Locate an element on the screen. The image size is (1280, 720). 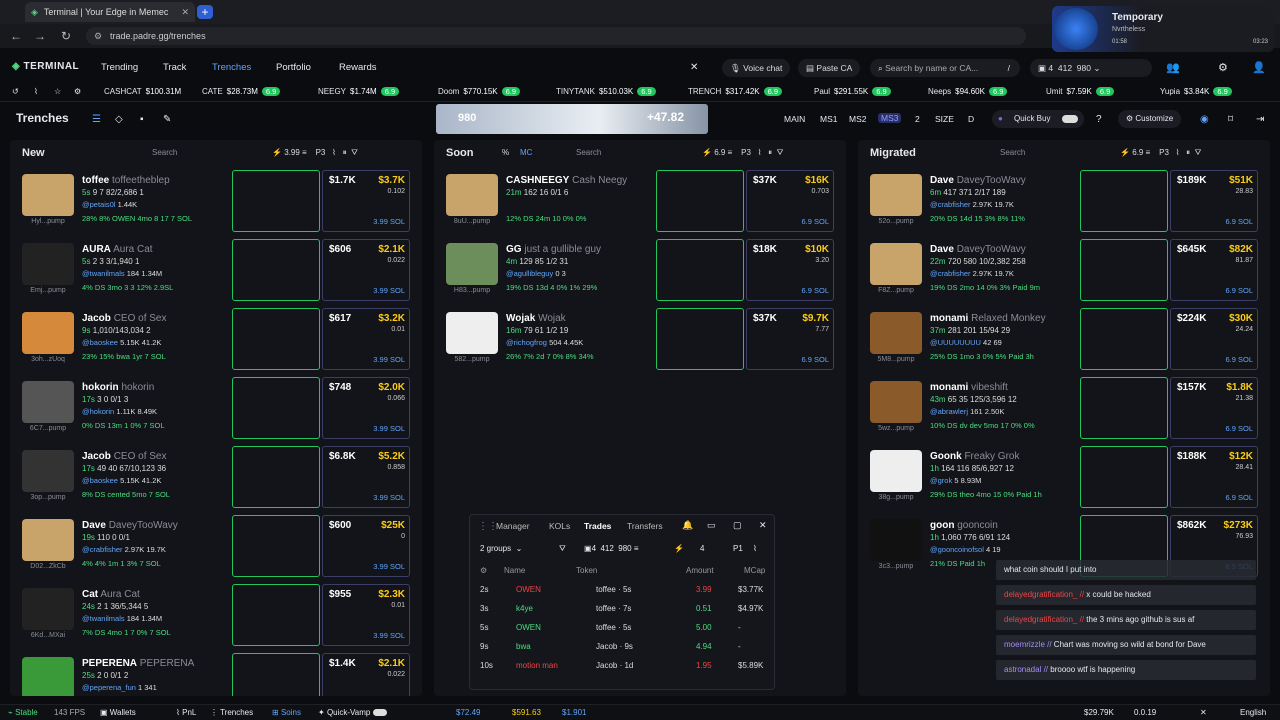
window-icon: ▭ is located at coordinates (711, 525).